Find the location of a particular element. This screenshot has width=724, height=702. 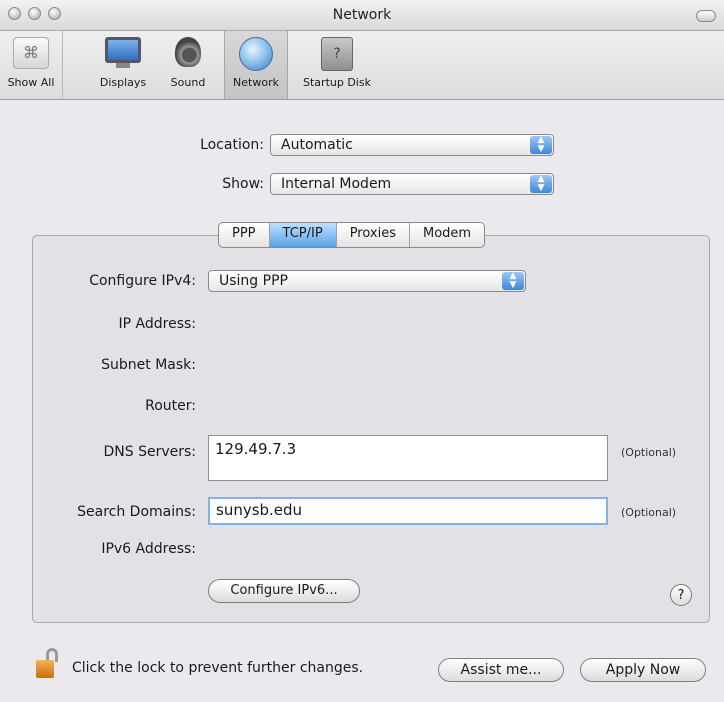

lock-icon is located at coordinates (49, 664).